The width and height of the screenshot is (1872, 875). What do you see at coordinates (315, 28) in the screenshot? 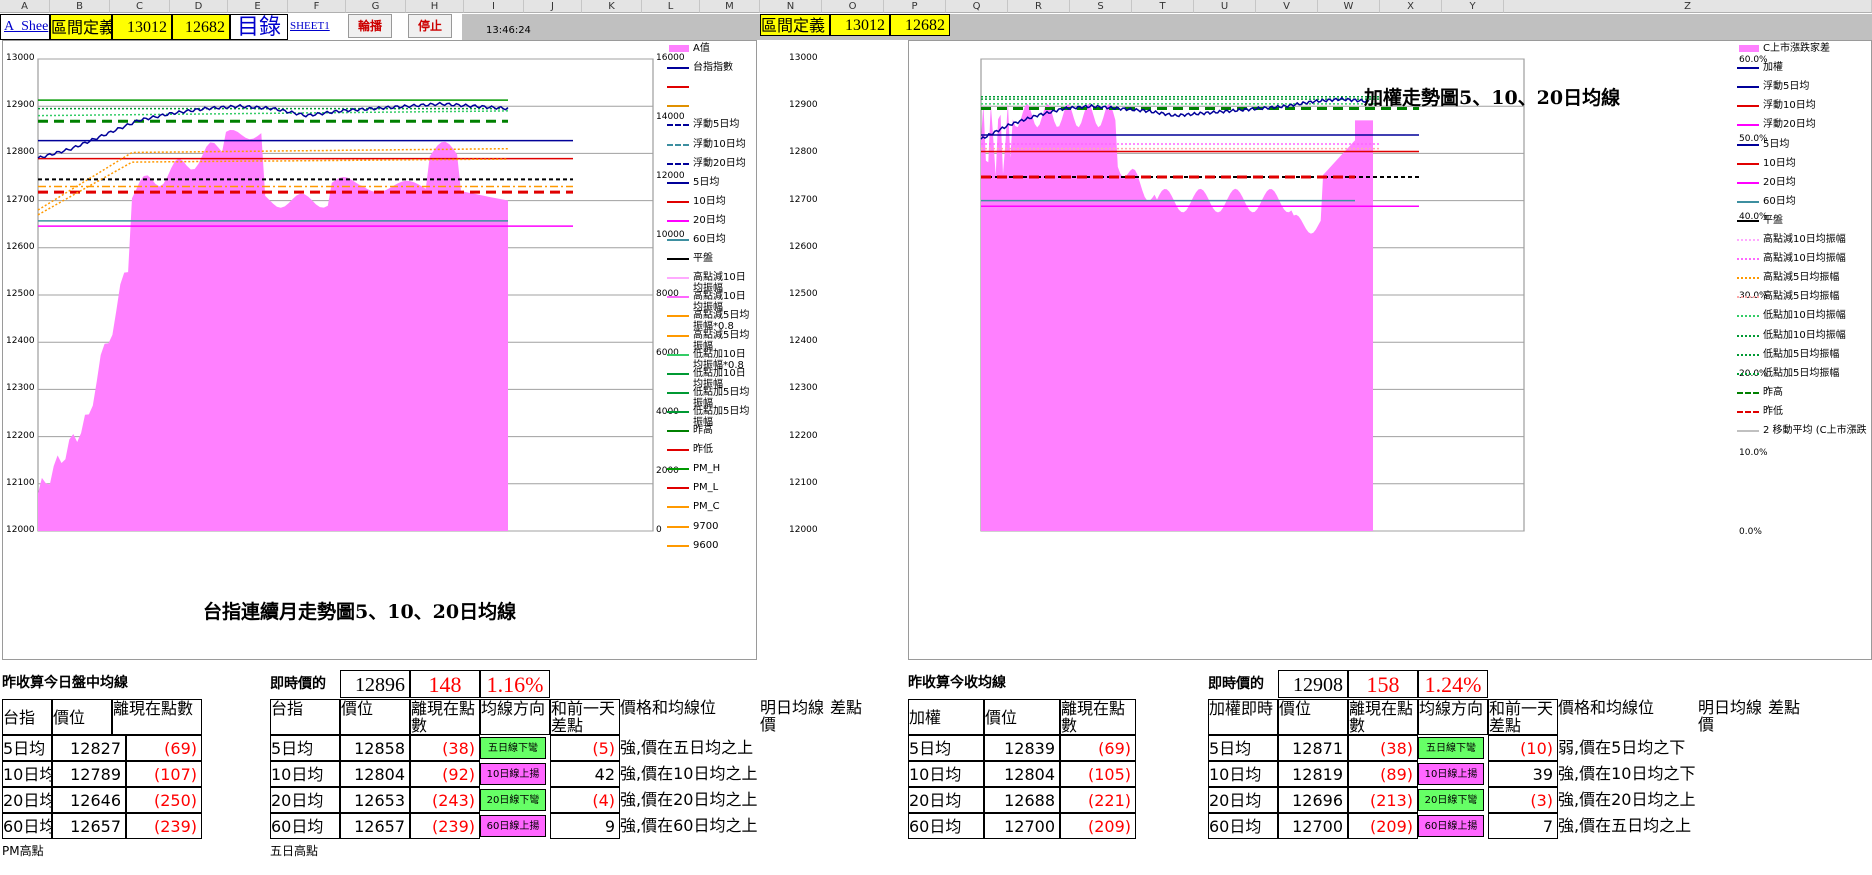
I see `sheet1-link: SHEET1` at bounding box center [315, 28].